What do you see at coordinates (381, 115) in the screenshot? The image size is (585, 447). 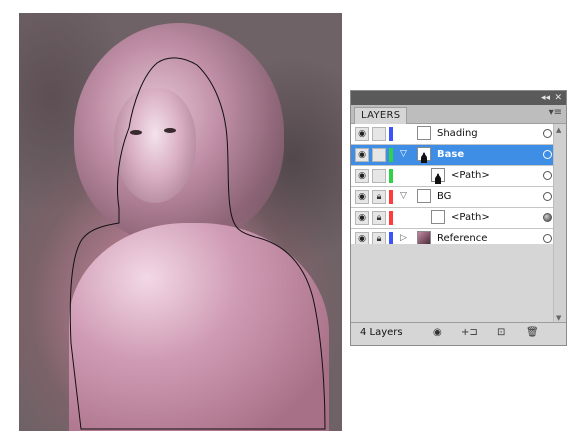 I see `tab-layers: LAYERS` at bounding box center [381, 115].